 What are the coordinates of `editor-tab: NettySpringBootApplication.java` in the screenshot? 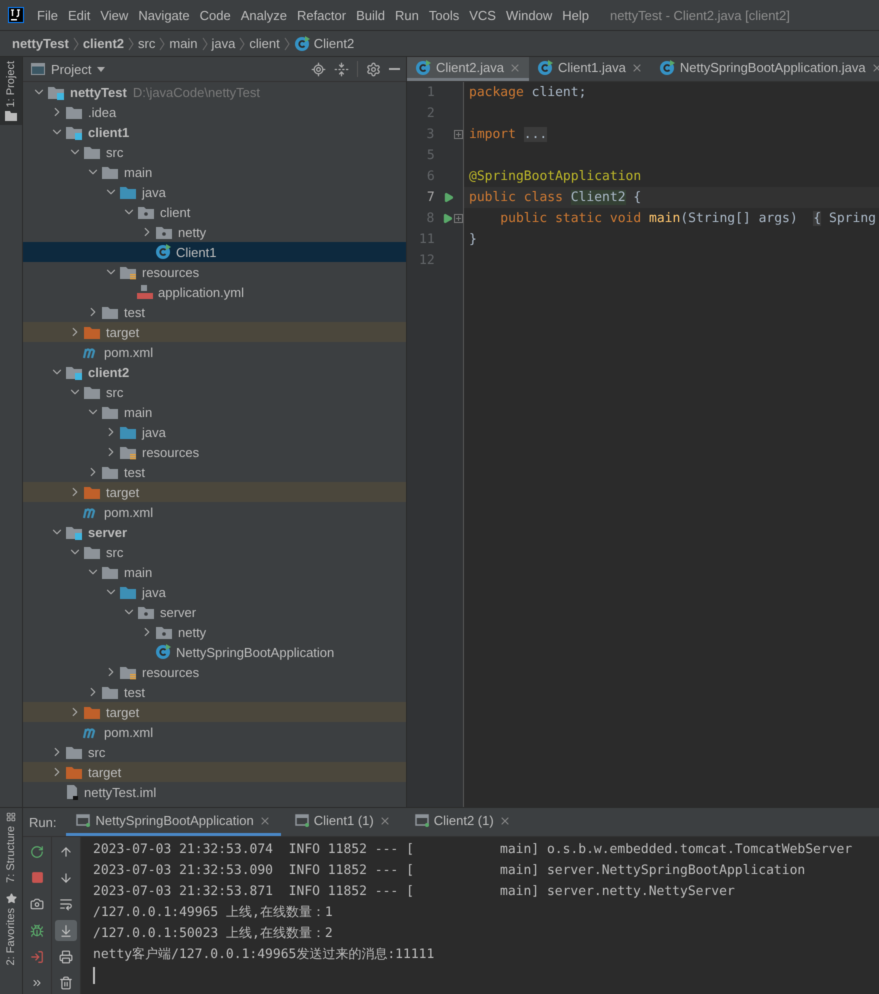 It's located at (764, 69).